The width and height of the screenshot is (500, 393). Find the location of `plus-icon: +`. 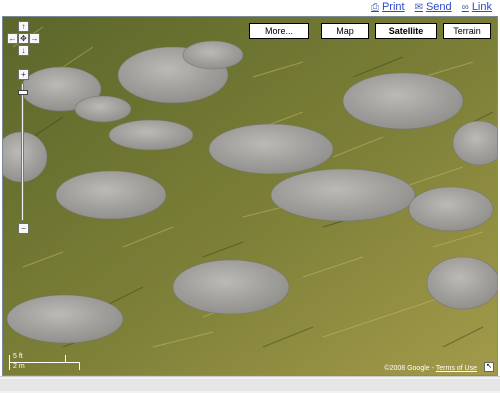

plus-icon: + is located at coordinates (23, 74).